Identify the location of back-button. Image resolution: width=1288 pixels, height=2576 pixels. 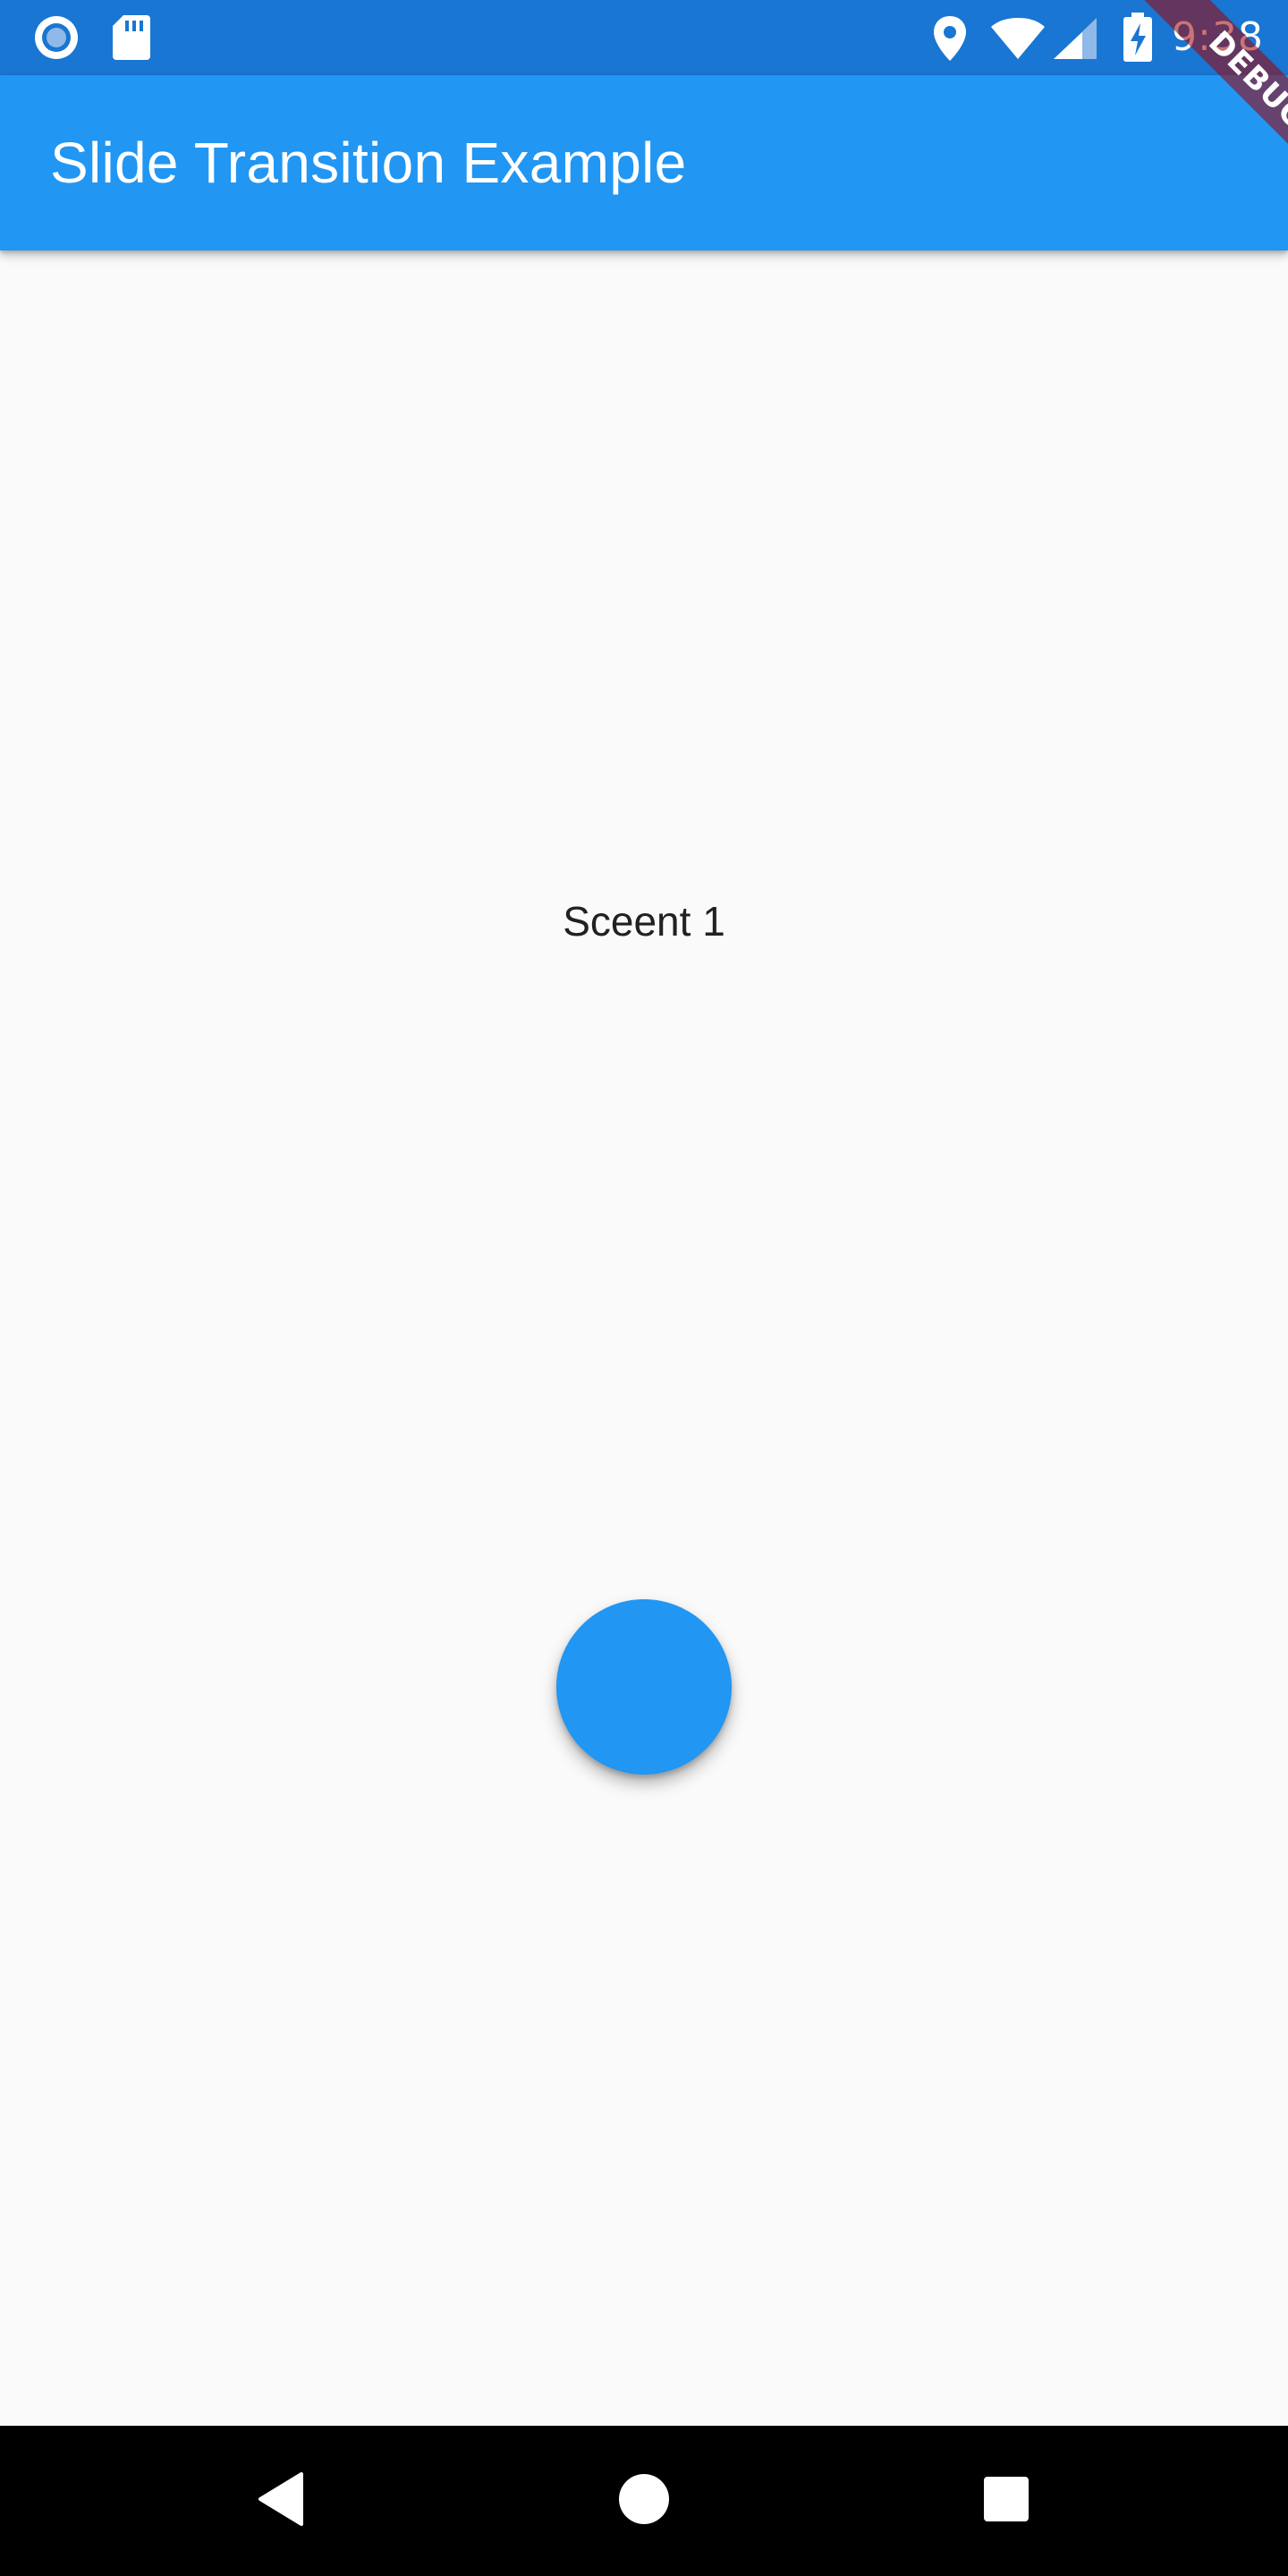
(281, 2501).